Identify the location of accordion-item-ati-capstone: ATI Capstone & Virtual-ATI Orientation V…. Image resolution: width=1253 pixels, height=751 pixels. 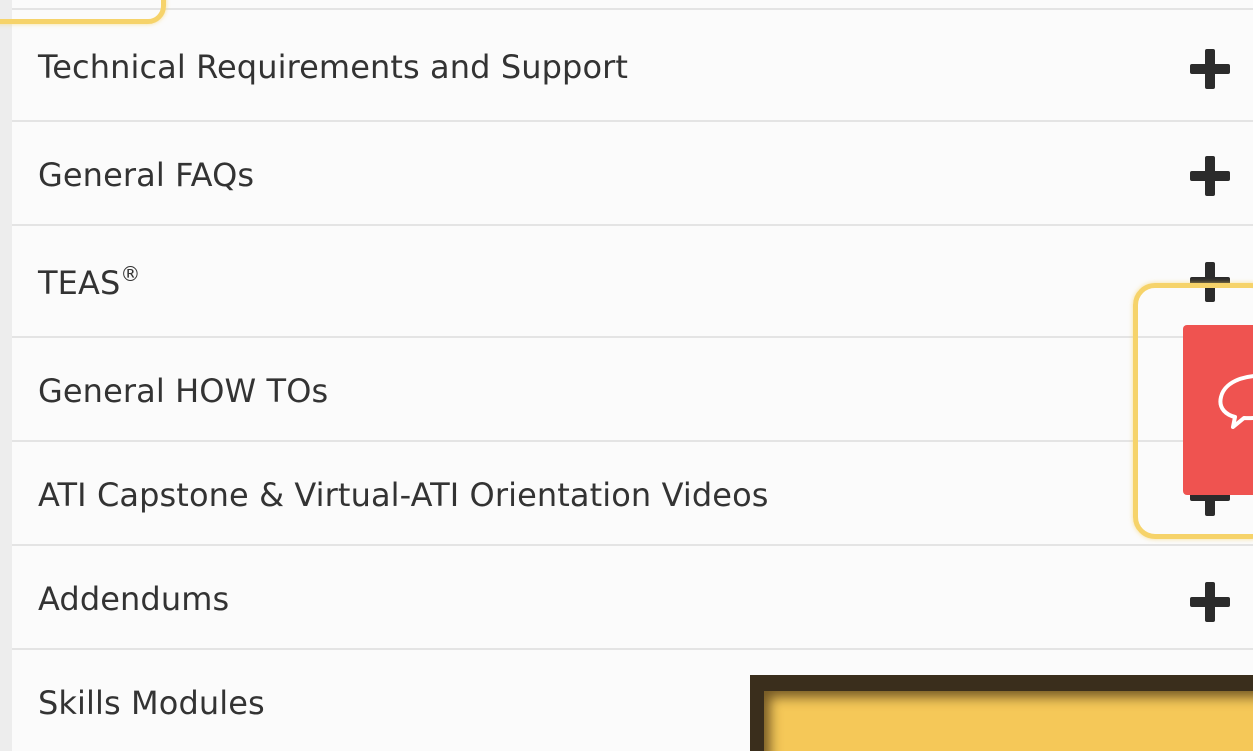
(632, 492).